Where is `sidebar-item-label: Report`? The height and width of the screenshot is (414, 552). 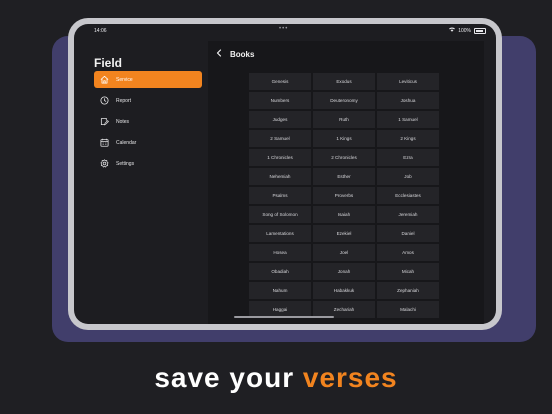
sidebar-item-label: Report is located at coordinates (124, 100).